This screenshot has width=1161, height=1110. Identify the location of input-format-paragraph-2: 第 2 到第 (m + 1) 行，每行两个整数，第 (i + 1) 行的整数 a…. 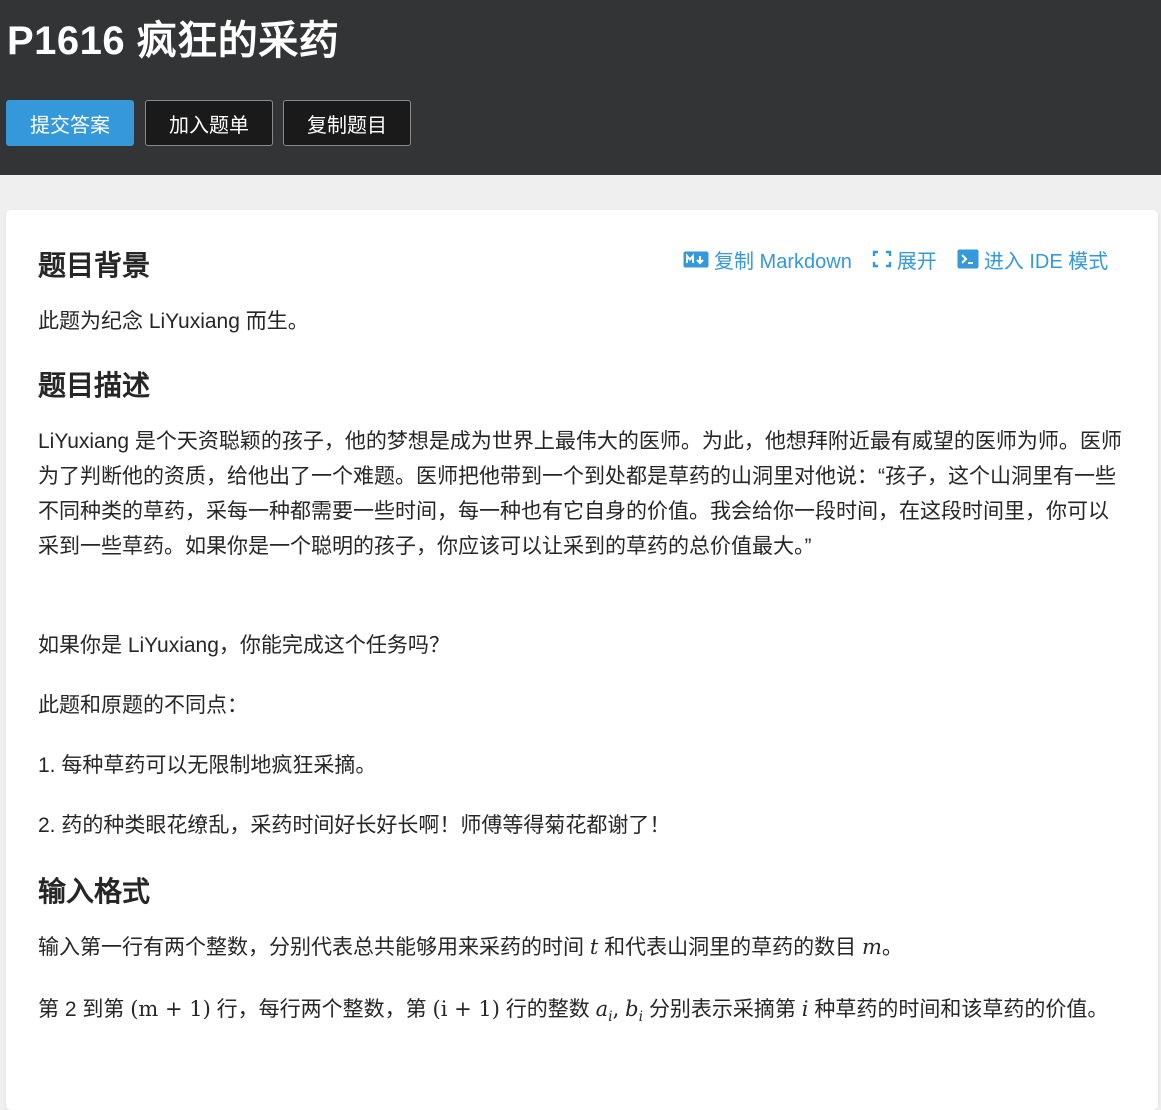
(583, 1013).